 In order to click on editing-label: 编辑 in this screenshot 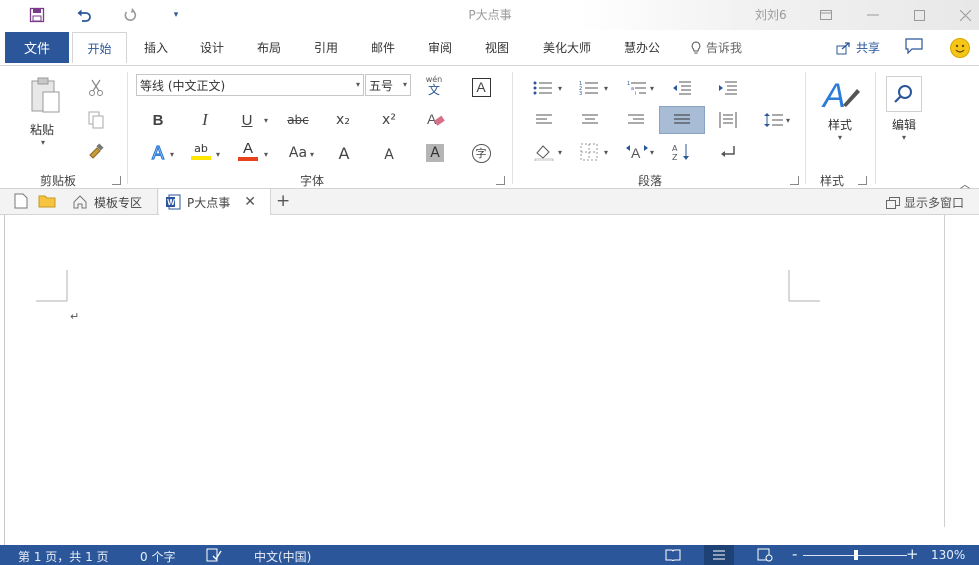, I will do `click(904, 124)`.